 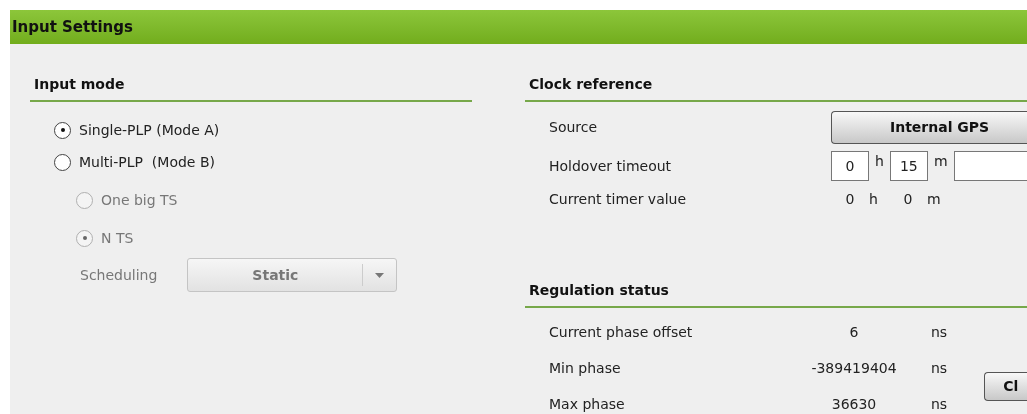 I want to click on radio-label: Single-PLP (Mode A), so click(x=149, y=130).